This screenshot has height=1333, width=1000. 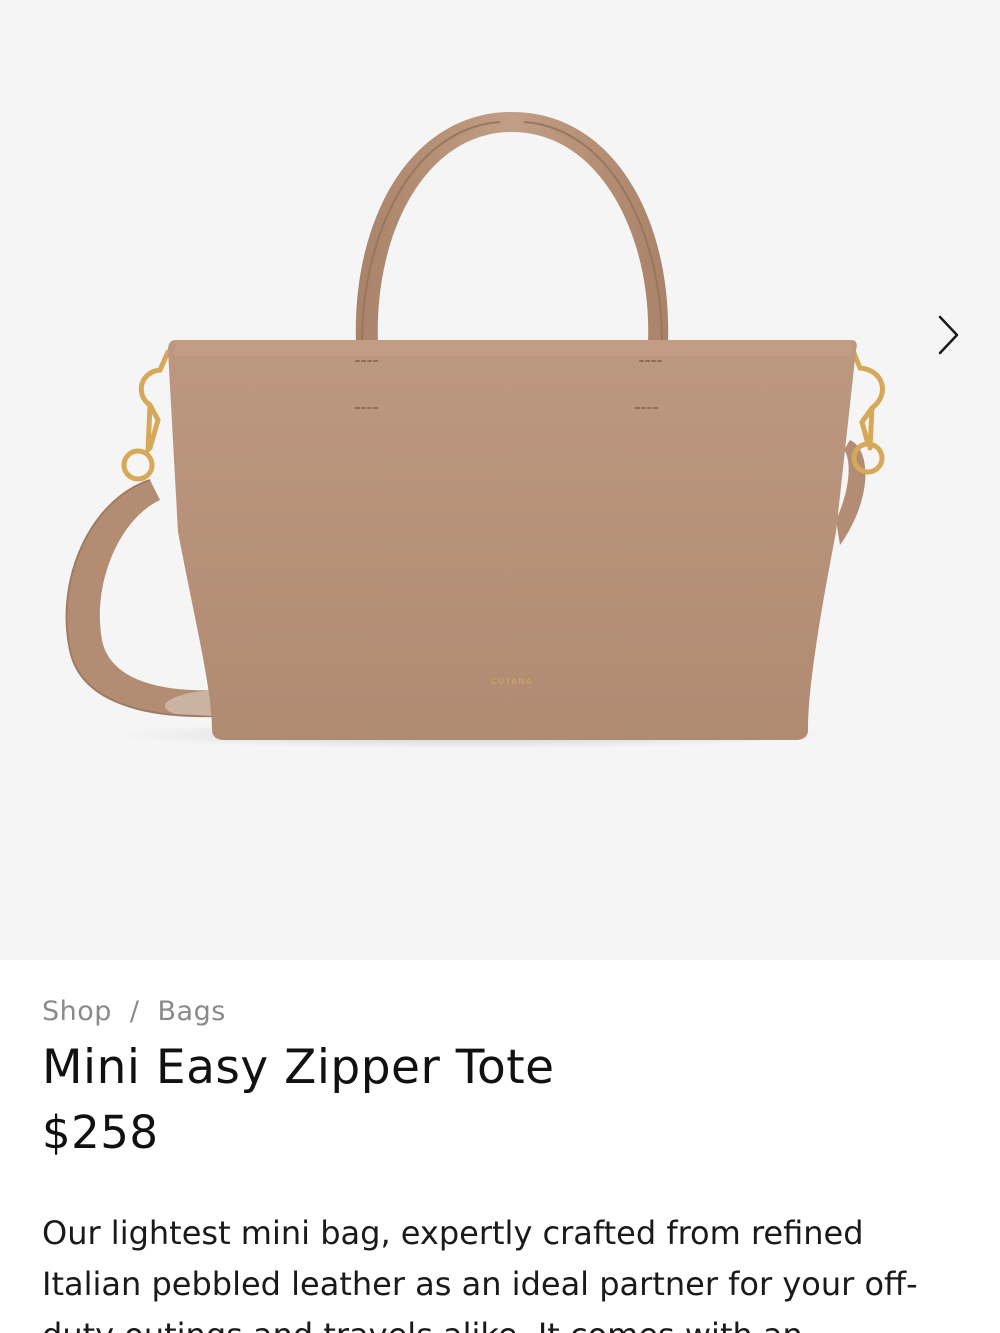 What do you see at coordinates (512, 681) in the screenshot?
I see `svg-text: CUYANA` at bounding box center [512, 681].